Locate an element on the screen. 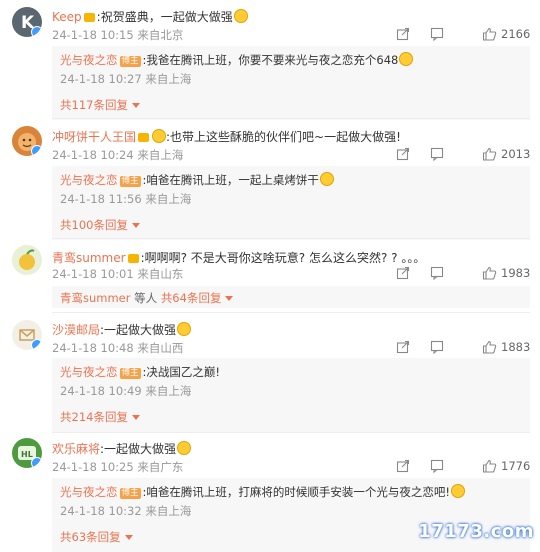 The width and height of the screenshot is (540, 552). reply-date: 24-1-18 10:32 is located at coordinates (101, 511).